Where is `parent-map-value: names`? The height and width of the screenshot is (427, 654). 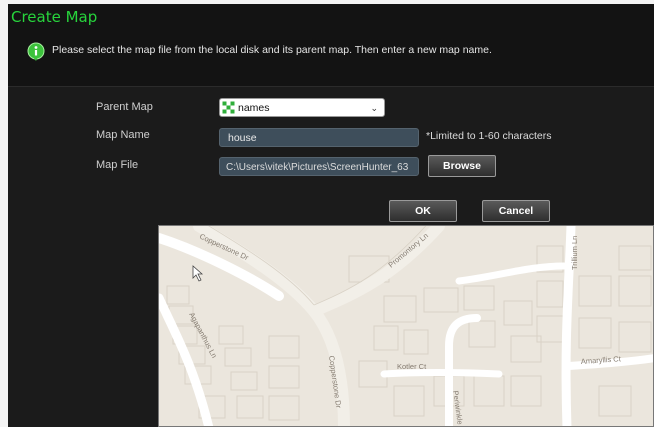 parent-map-value: names is located at coordinates (254, 108).